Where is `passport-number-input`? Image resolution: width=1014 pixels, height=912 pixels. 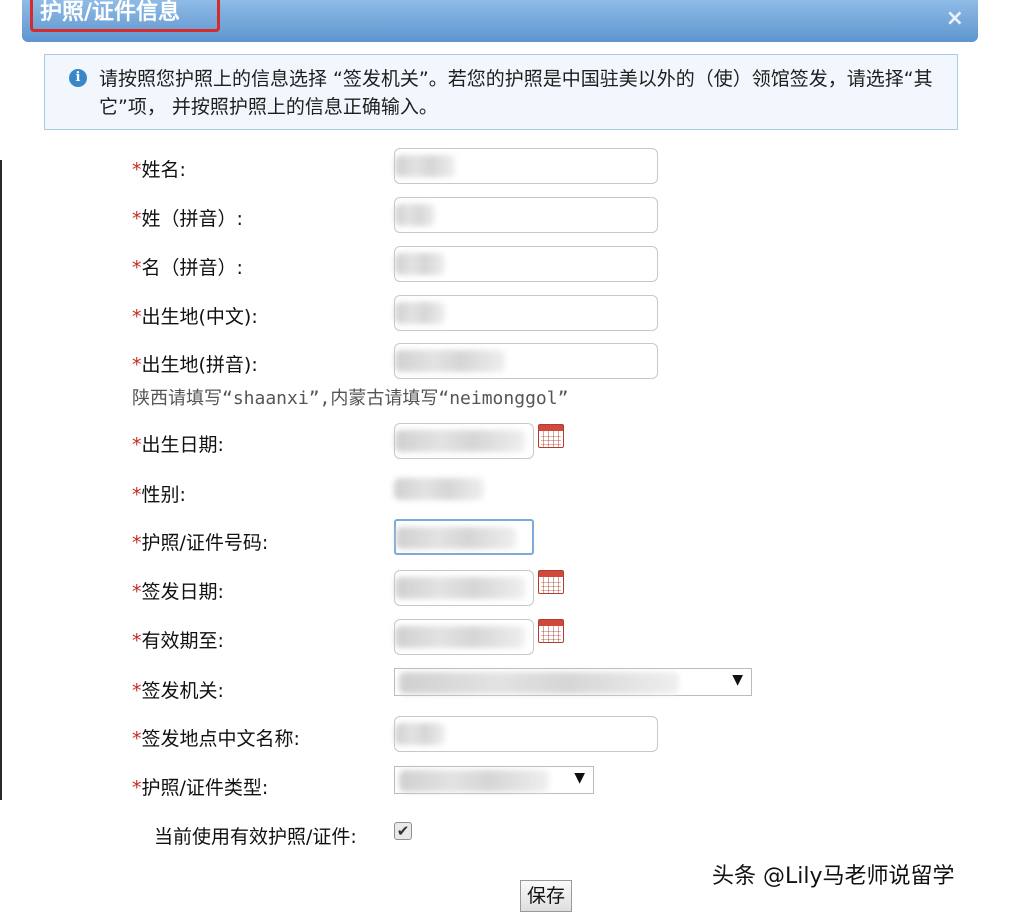 passport-number-input is located at coordinates (464, 537).